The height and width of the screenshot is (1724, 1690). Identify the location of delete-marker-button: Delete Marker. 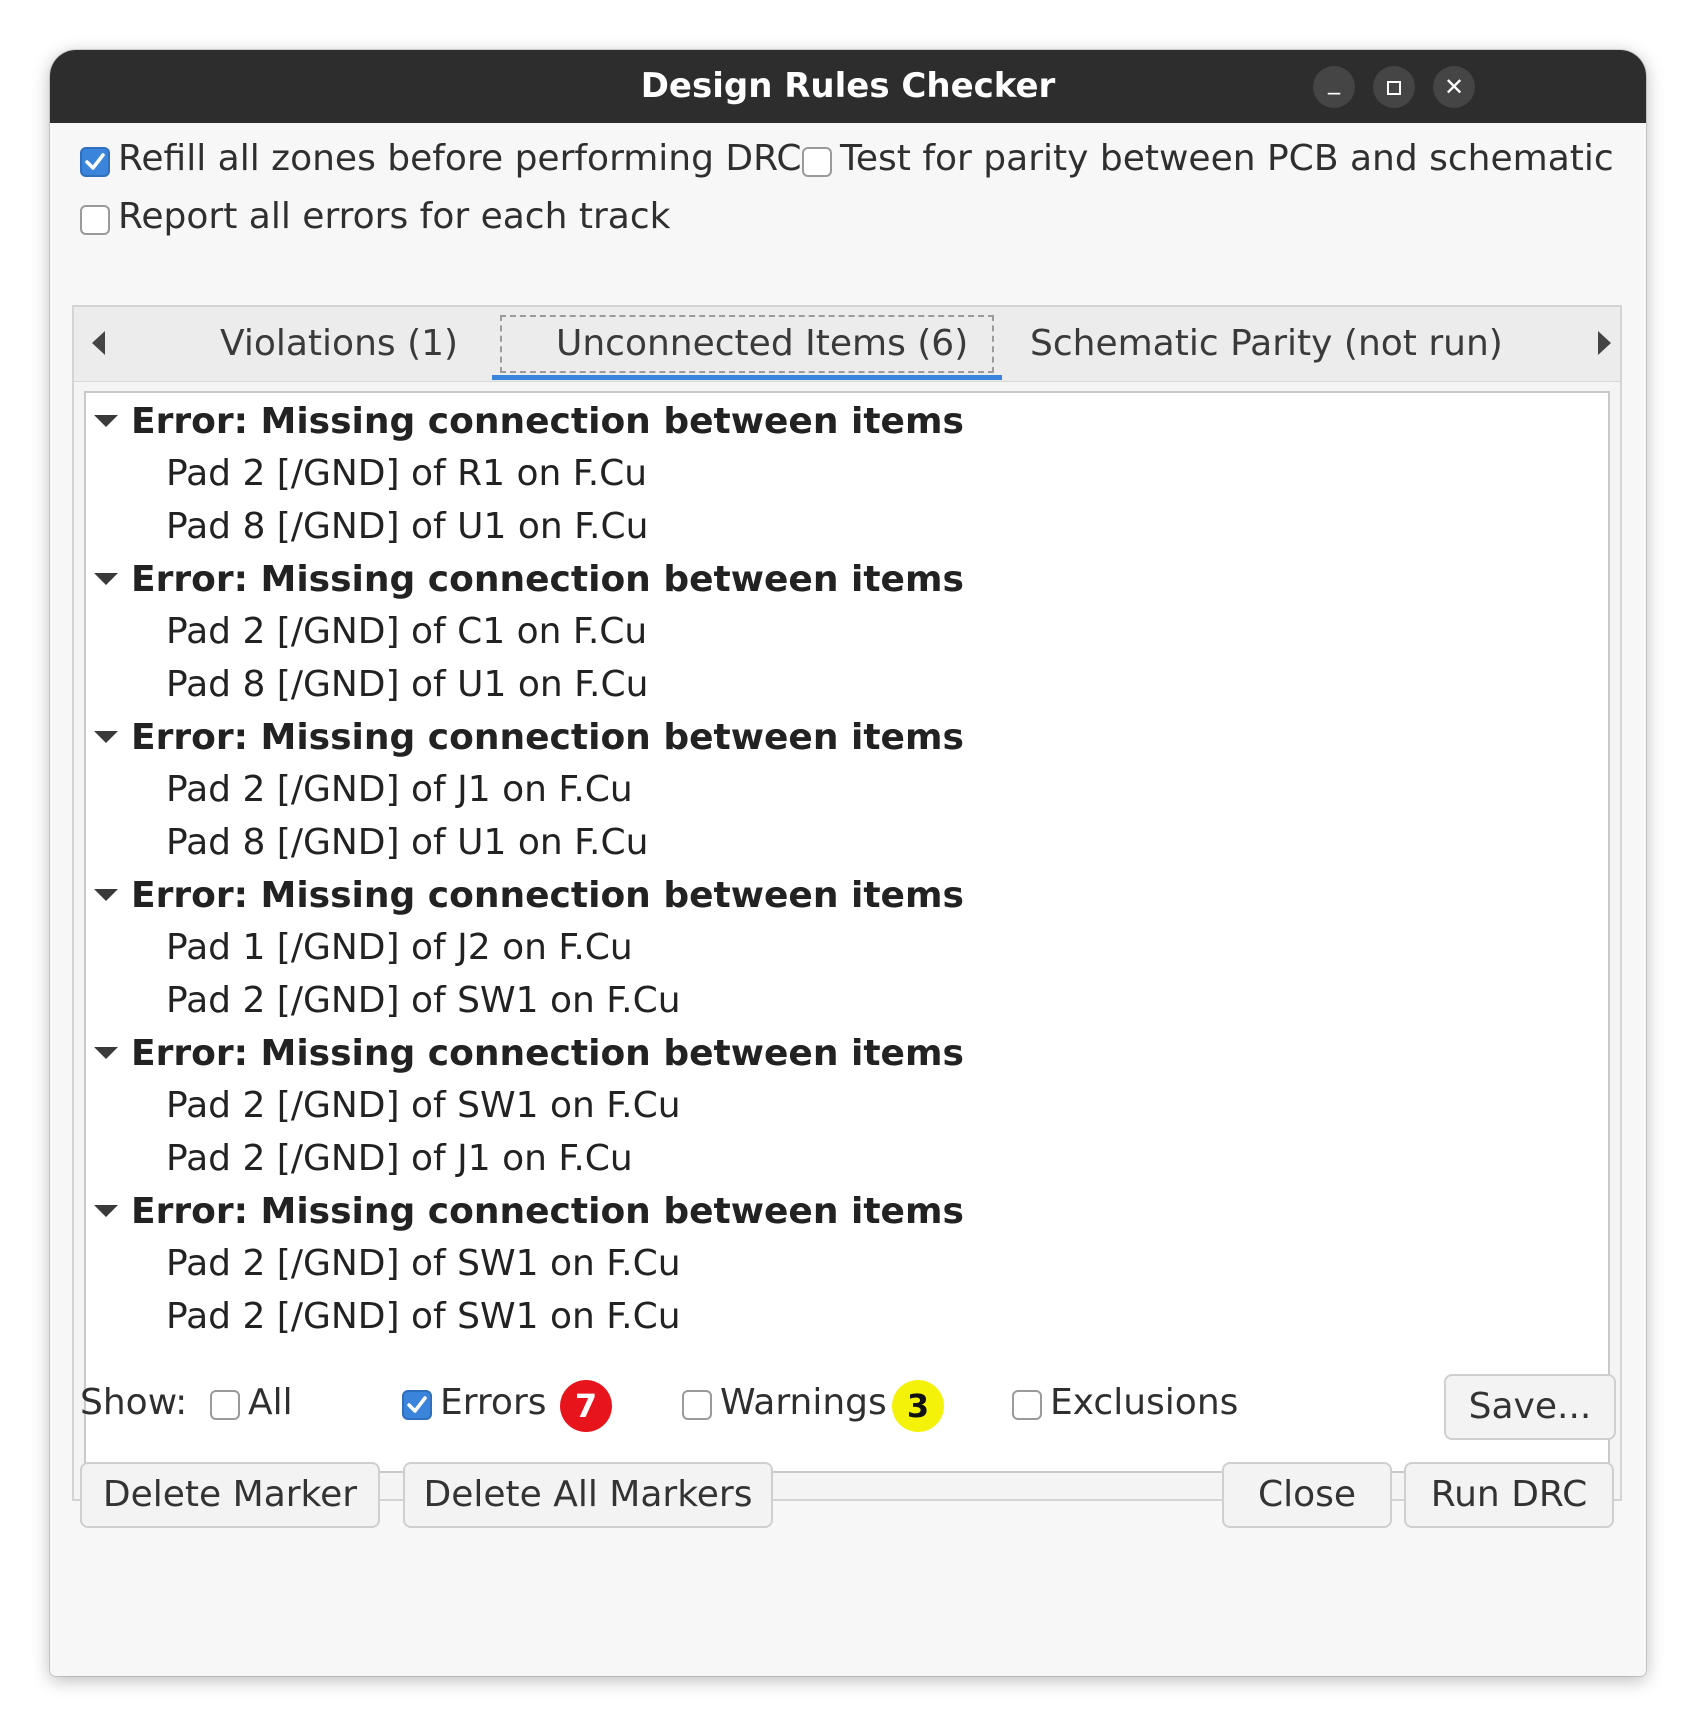
(230, 1495).